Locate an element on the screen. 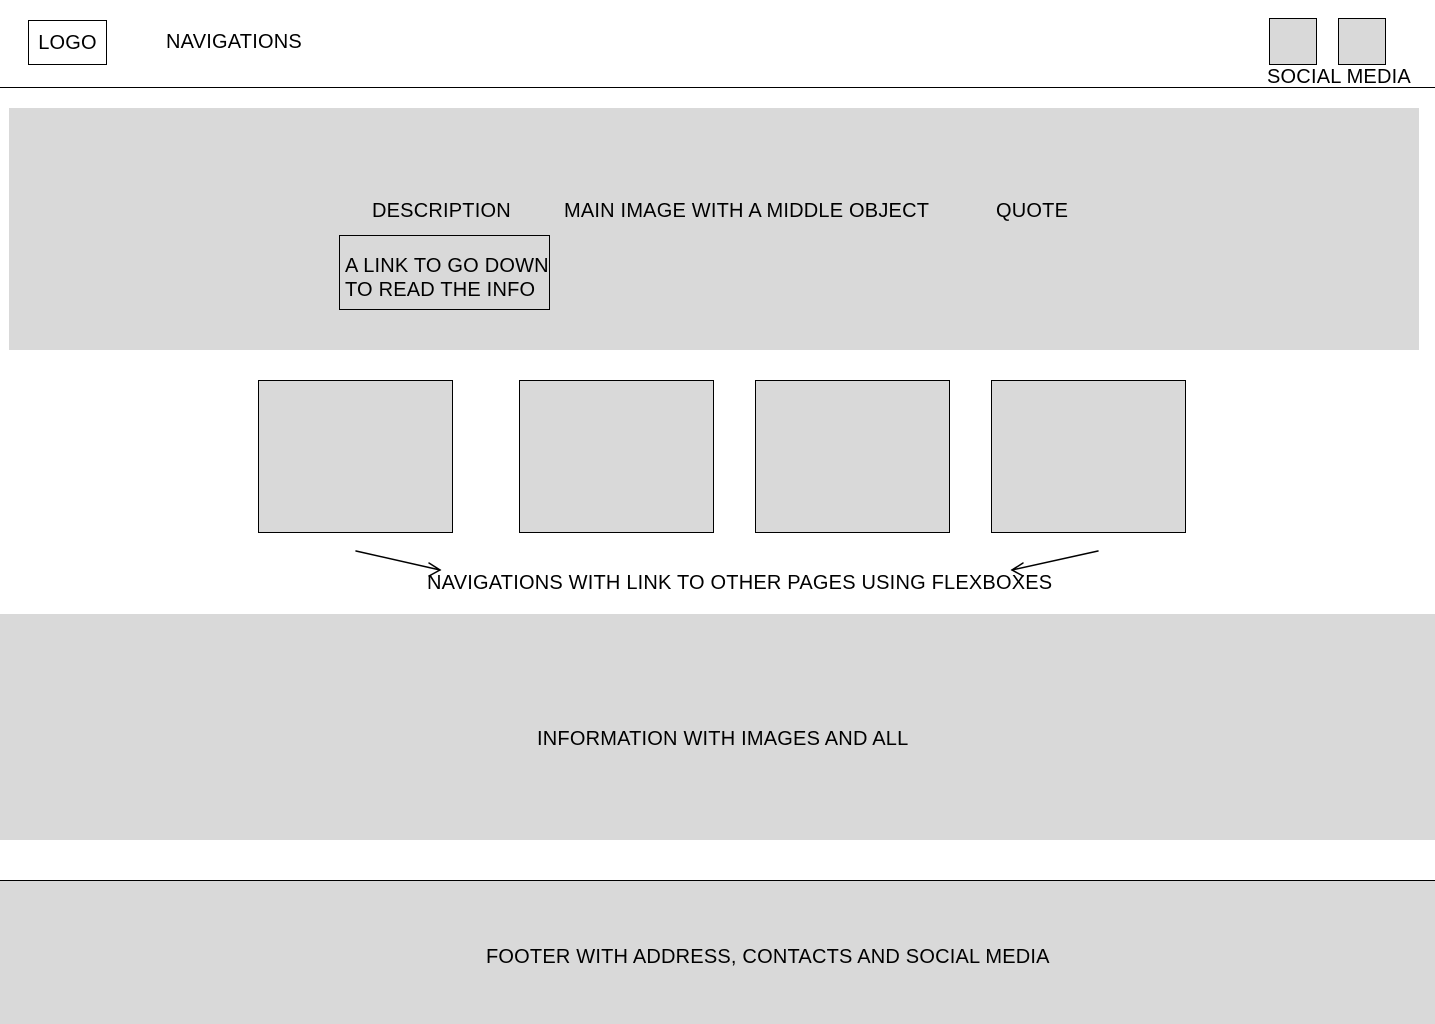 Image resolution: width=1435 pixels, height=1024 pixels. logo-box: LOGO is located at coordinates (67, 42).